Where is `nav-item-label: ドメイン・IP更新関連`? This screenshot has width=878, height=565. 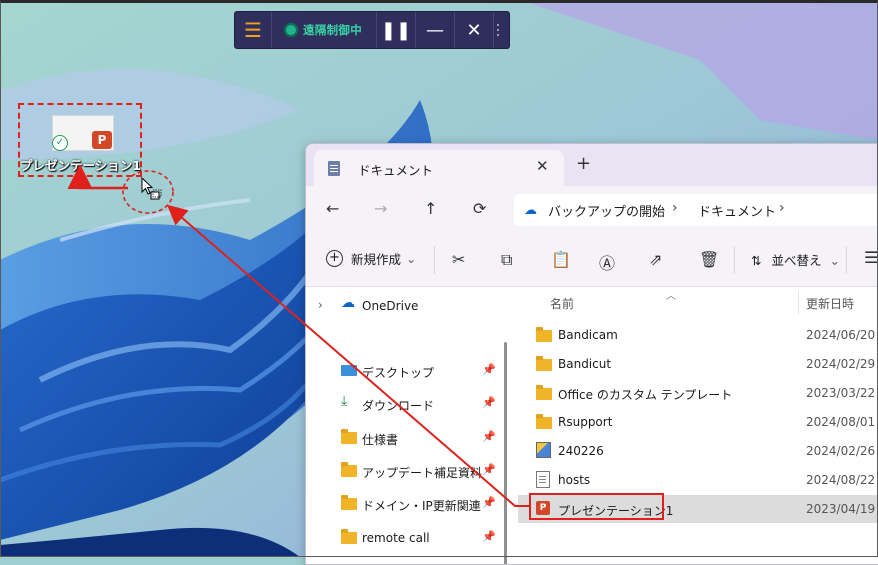
nav-item-label: ドメイン・IP更新関連 is located at coordinates (421, 506).